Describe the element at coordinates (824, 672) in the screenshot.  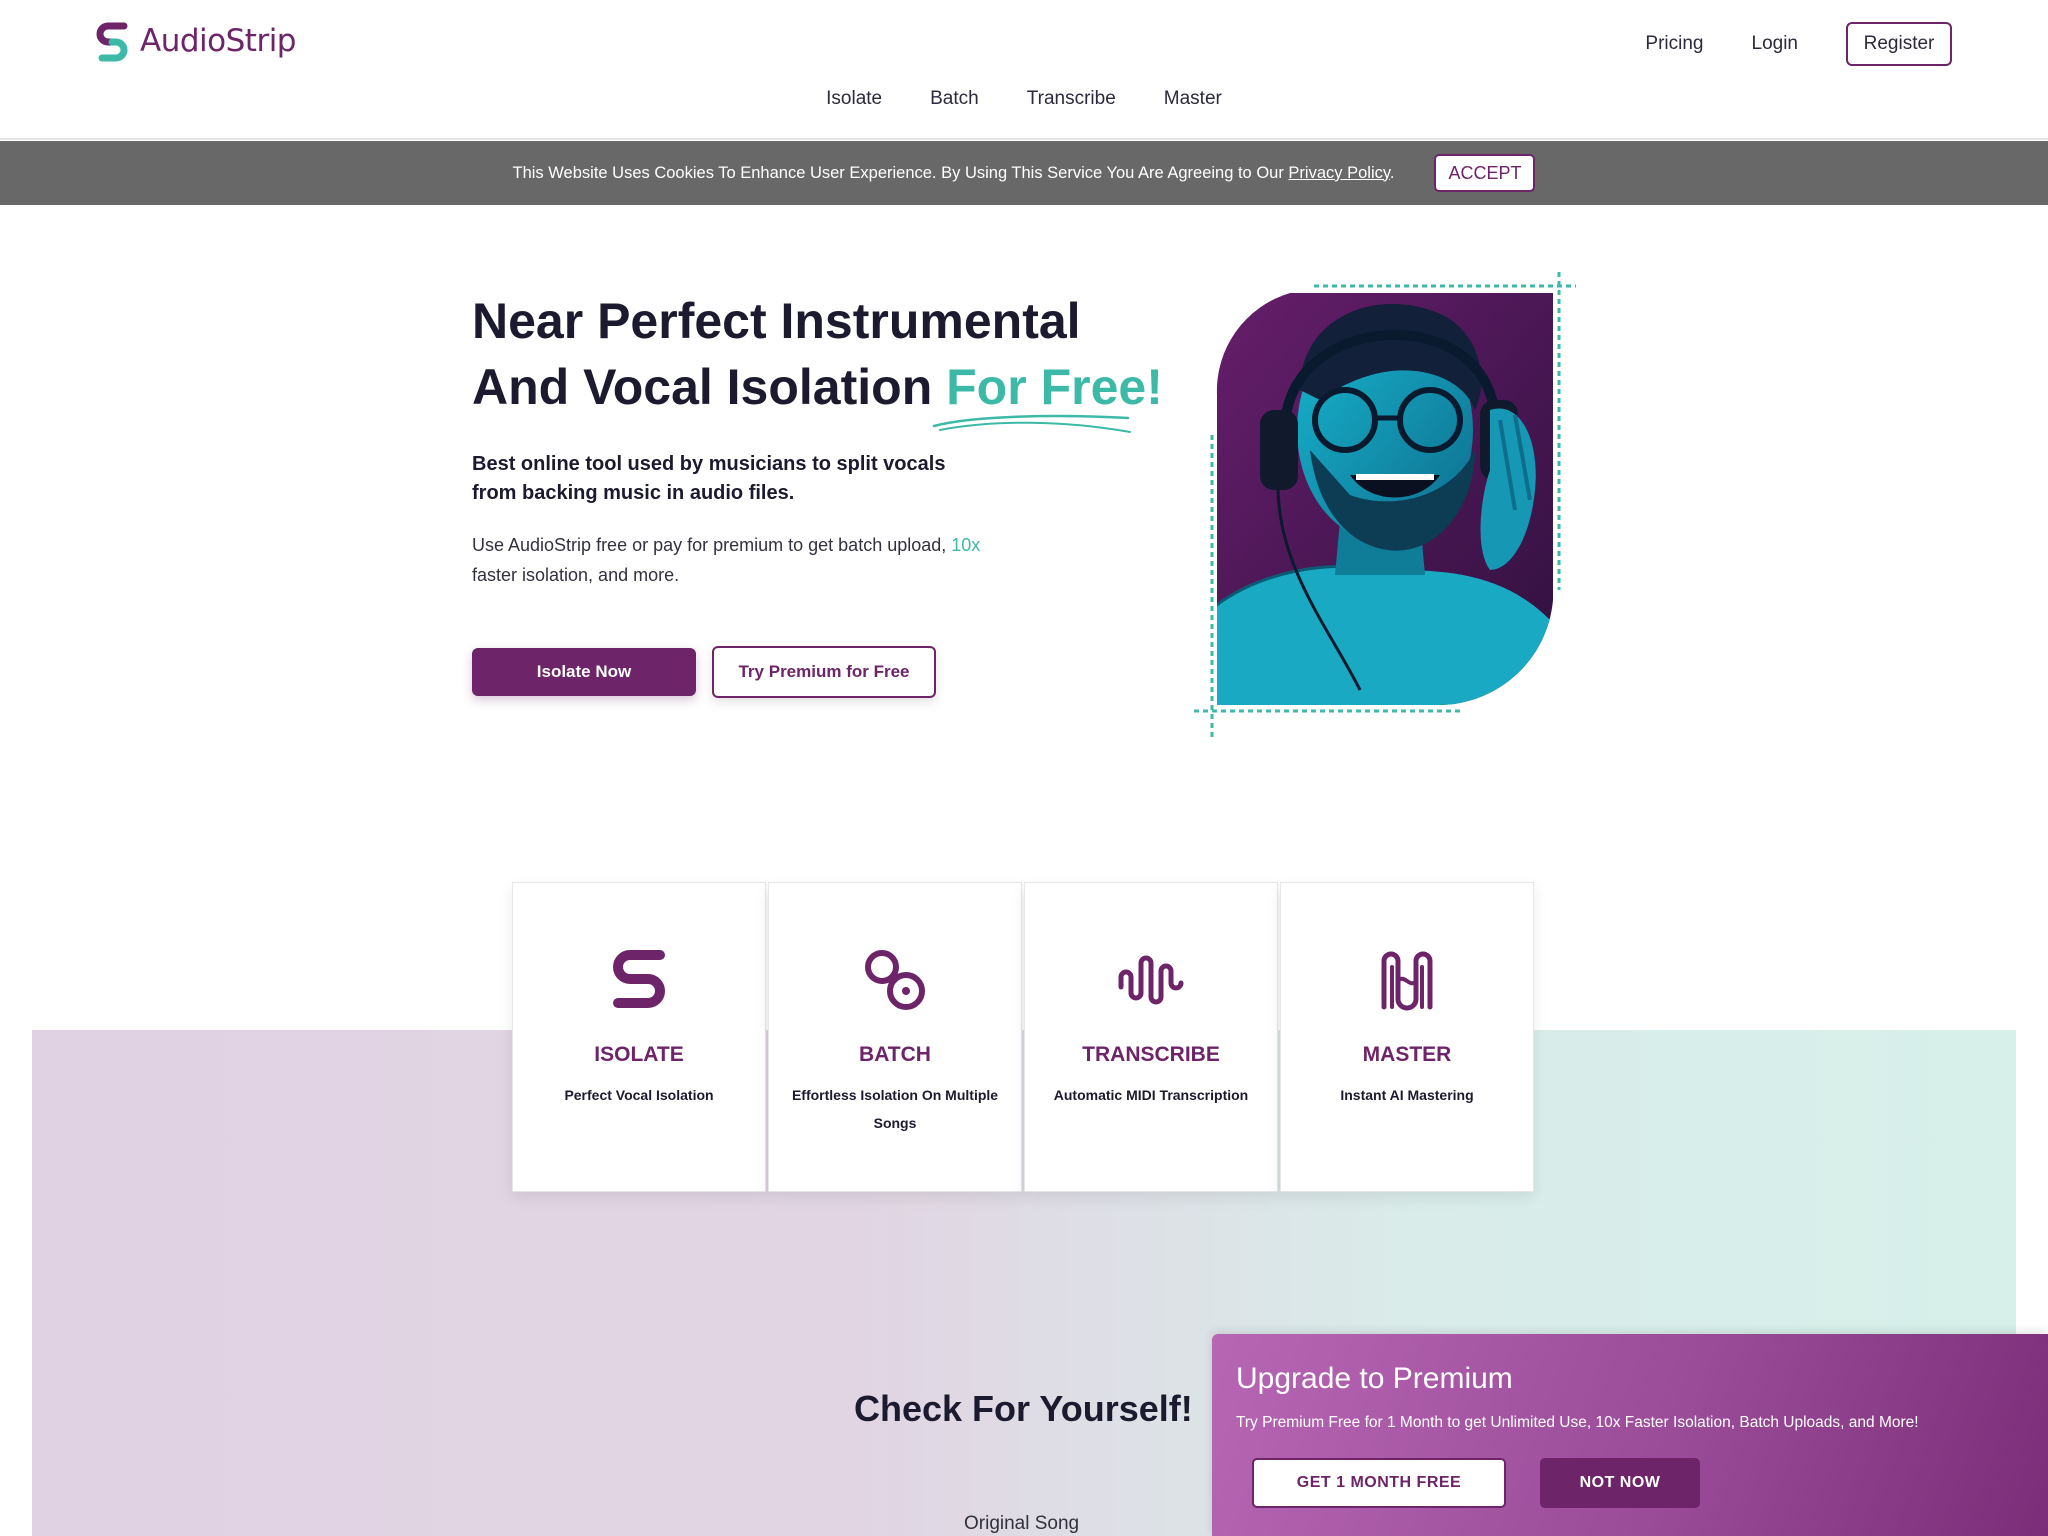
I see `try-premium-button: Try Premium for Free` at that location.